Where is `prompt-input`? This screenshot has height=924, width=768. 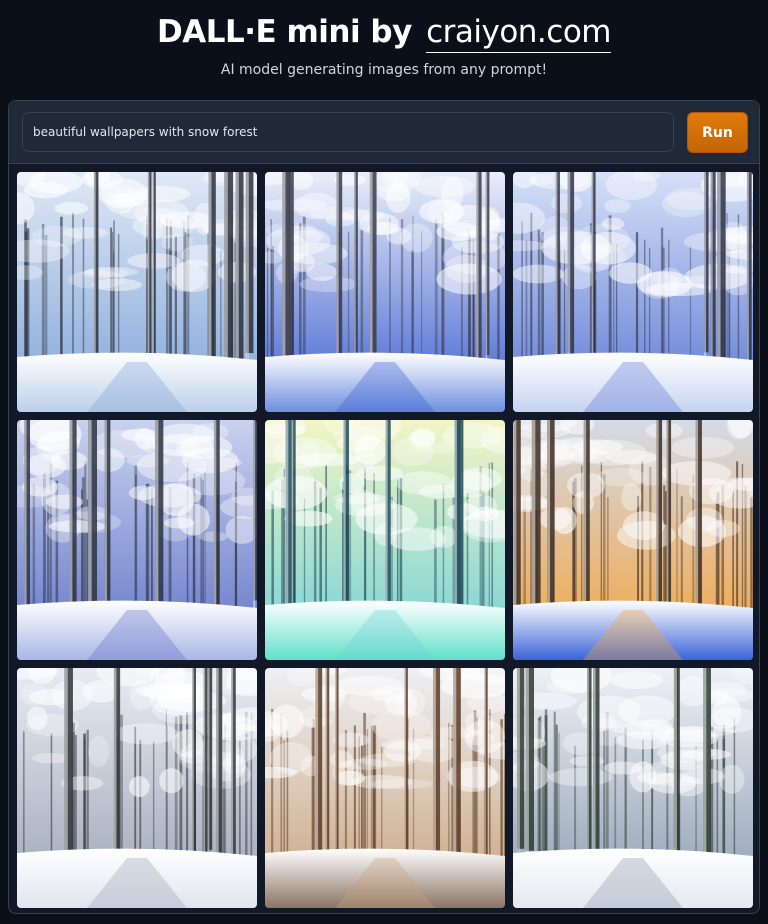
prompt-input is located at coordinates (348, 132).